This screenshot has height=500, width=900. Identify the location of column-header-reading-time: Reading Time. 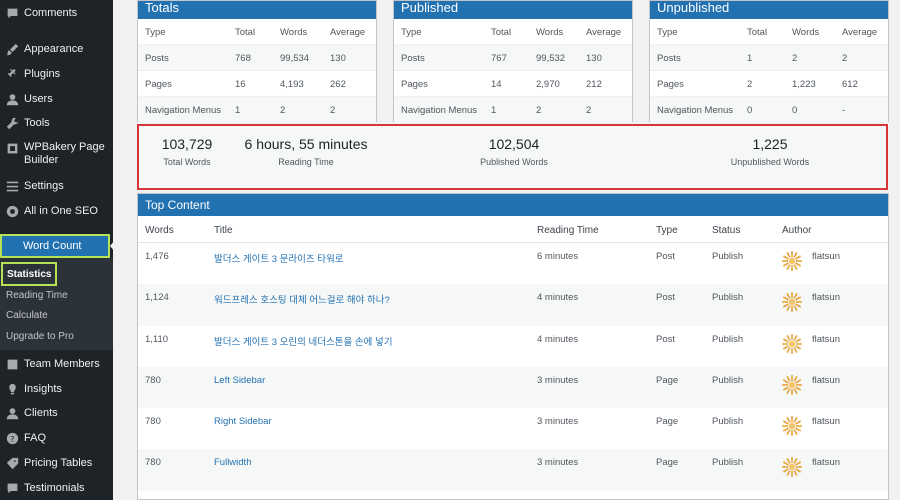
(568, 230).